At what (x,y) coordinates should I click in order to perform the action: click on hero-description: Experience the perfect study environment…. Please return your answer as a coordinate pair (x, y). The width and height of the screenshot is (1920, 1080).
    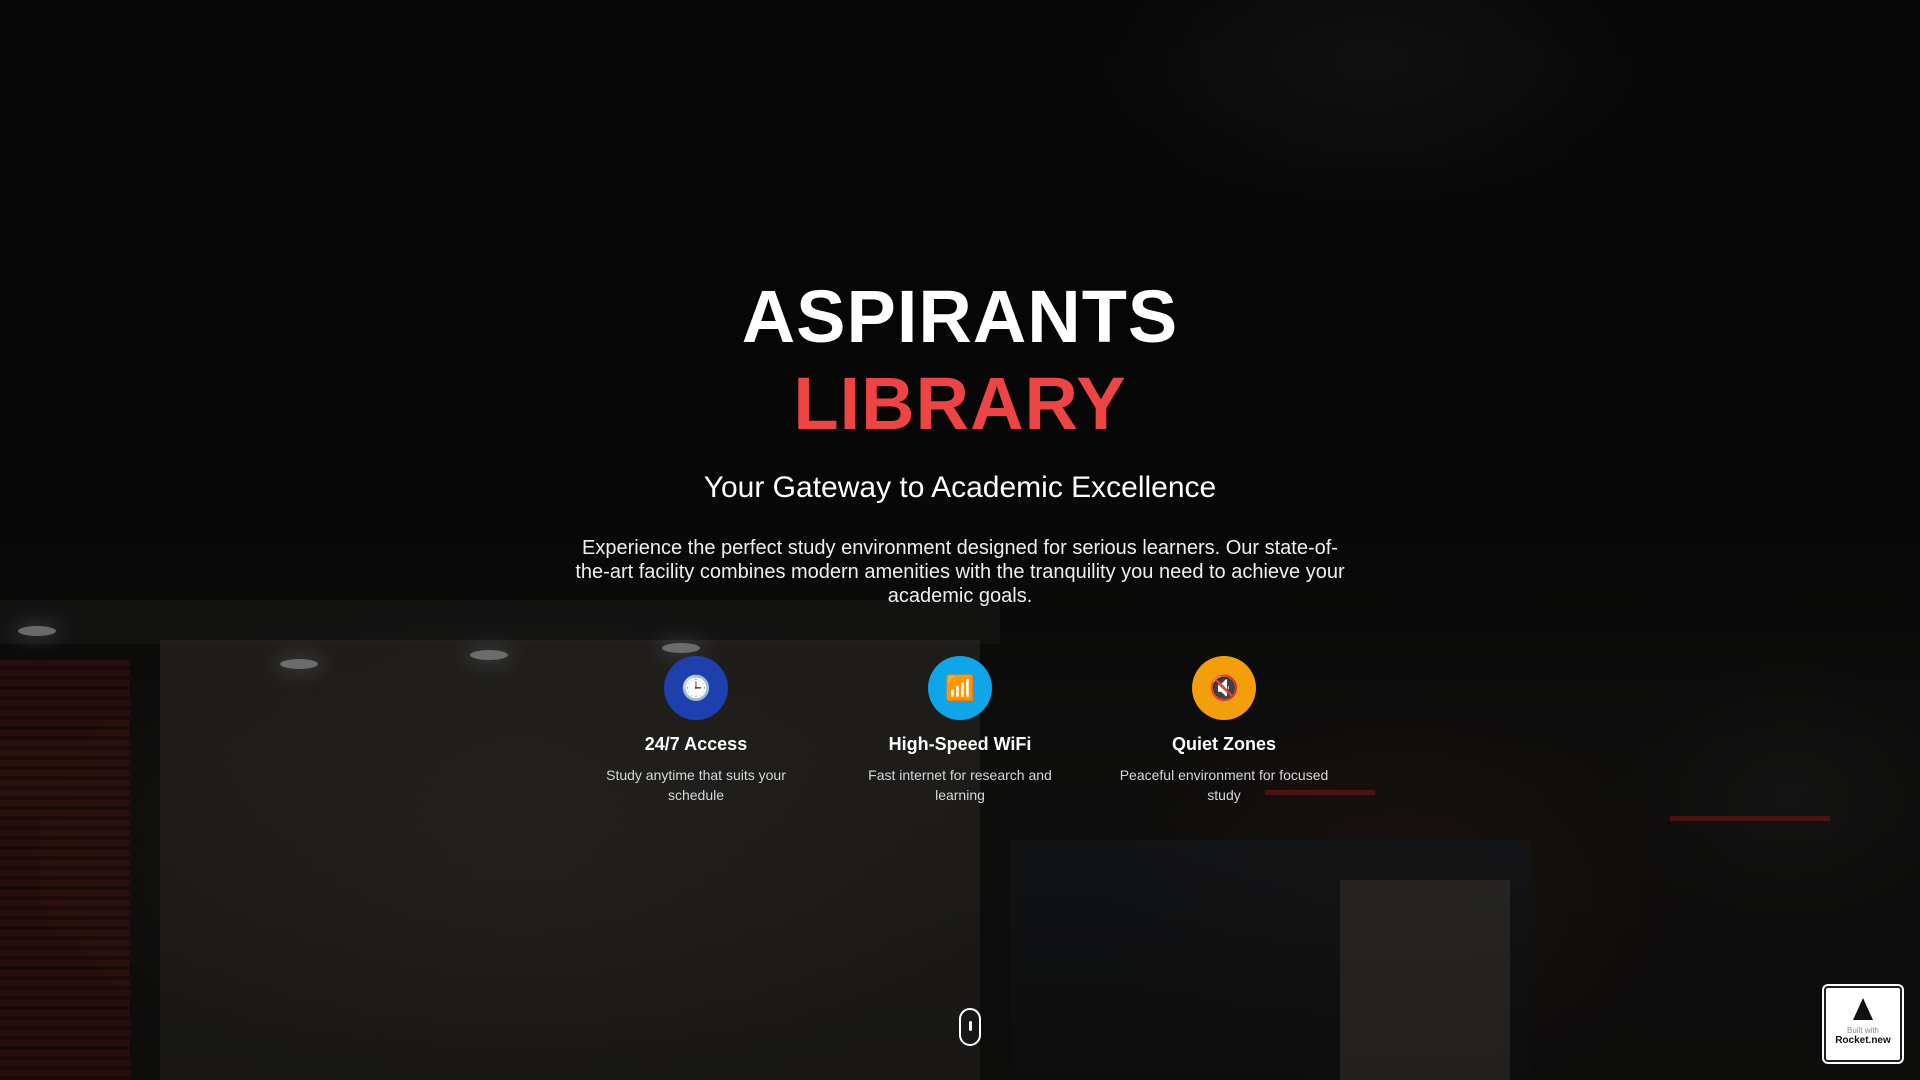
    Looking at the image, I should click on (960, 572).